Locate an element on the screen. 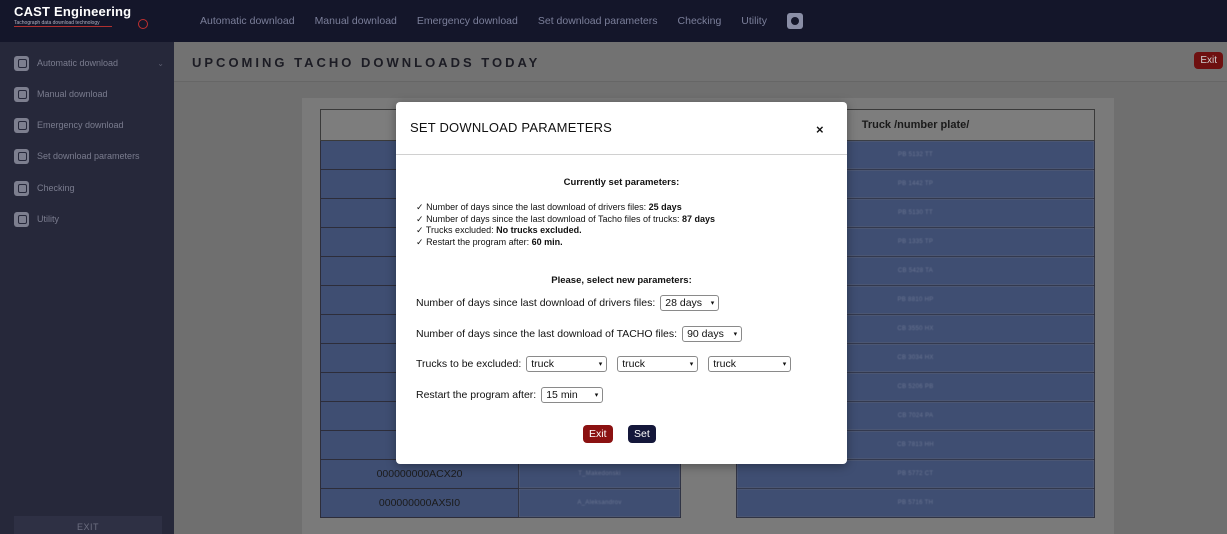 The height and width of the screenshot is (534, 1227). sidebar-item-manual-download: Manual download is located at coordinates (89, 94).